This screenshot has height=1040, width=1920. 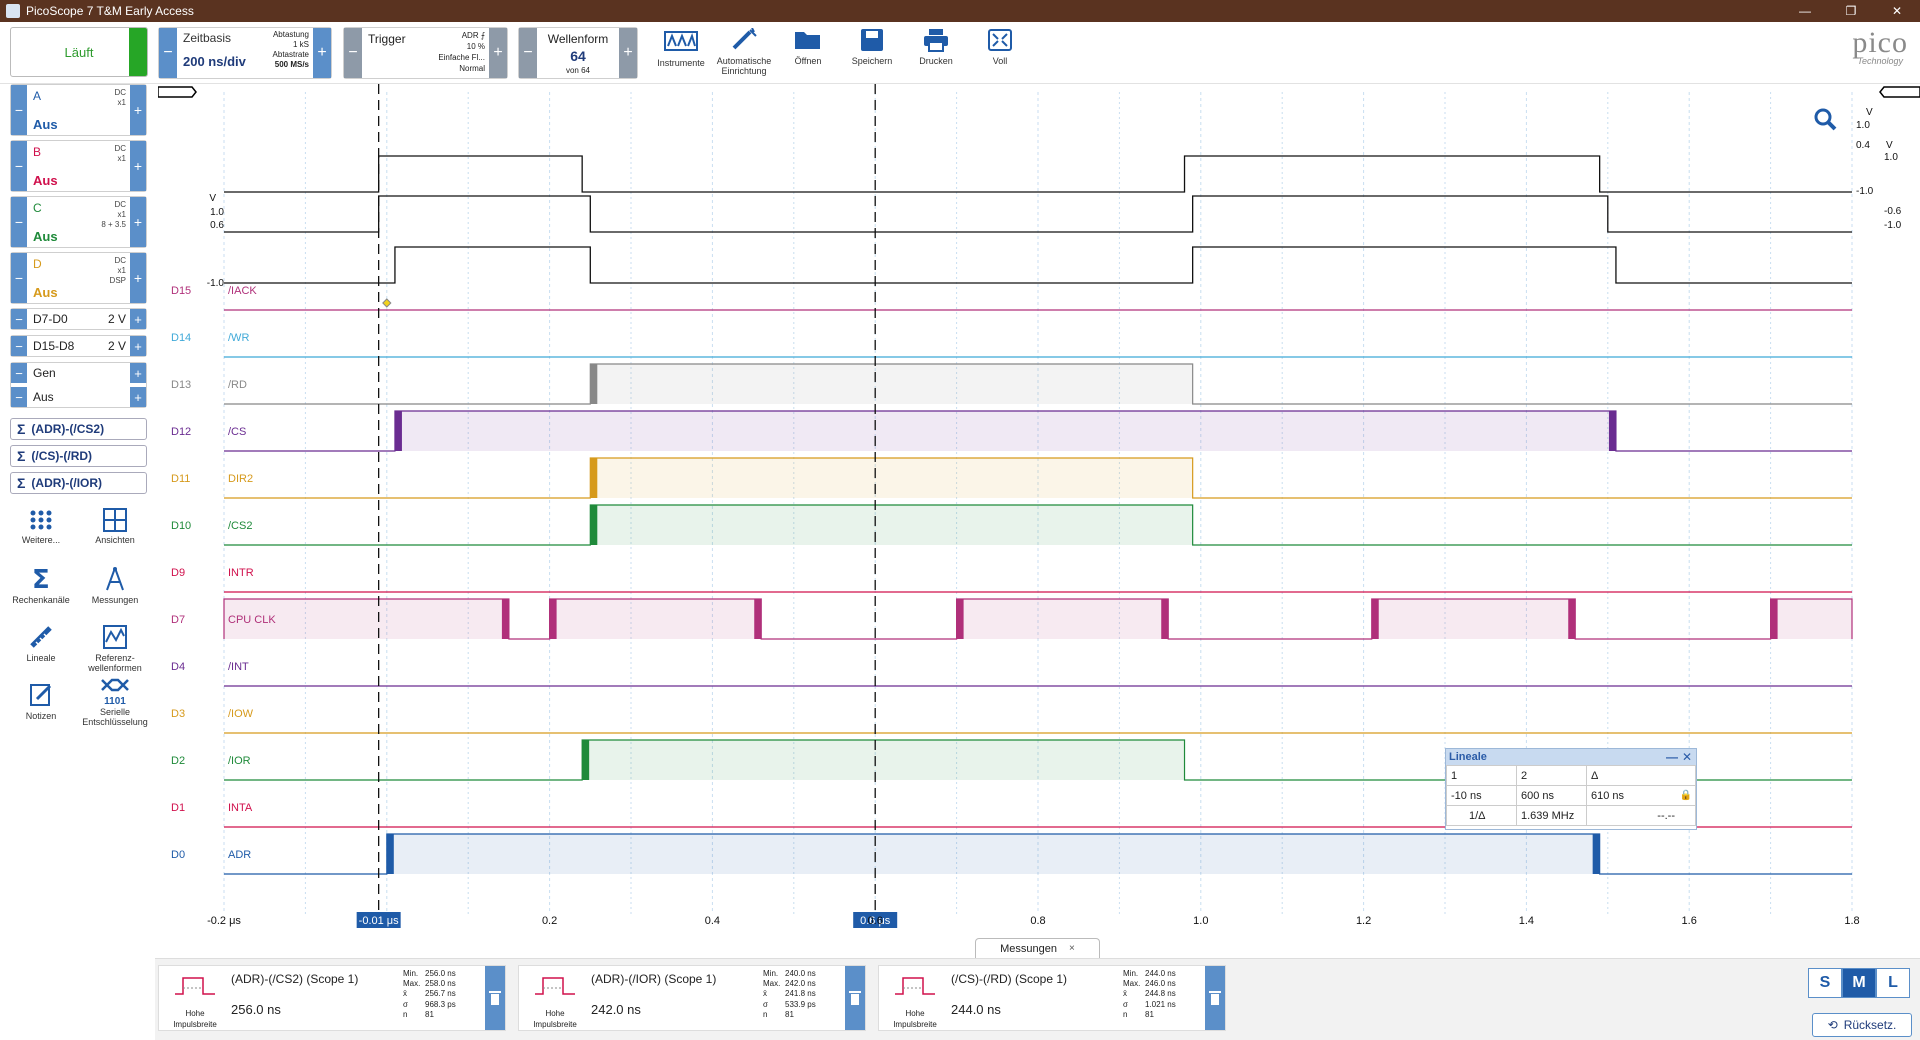 What do you see at coordinates (1893, 983) in the screenshot?
I see `size-l-button: L` at bounding box center [1893, 983].